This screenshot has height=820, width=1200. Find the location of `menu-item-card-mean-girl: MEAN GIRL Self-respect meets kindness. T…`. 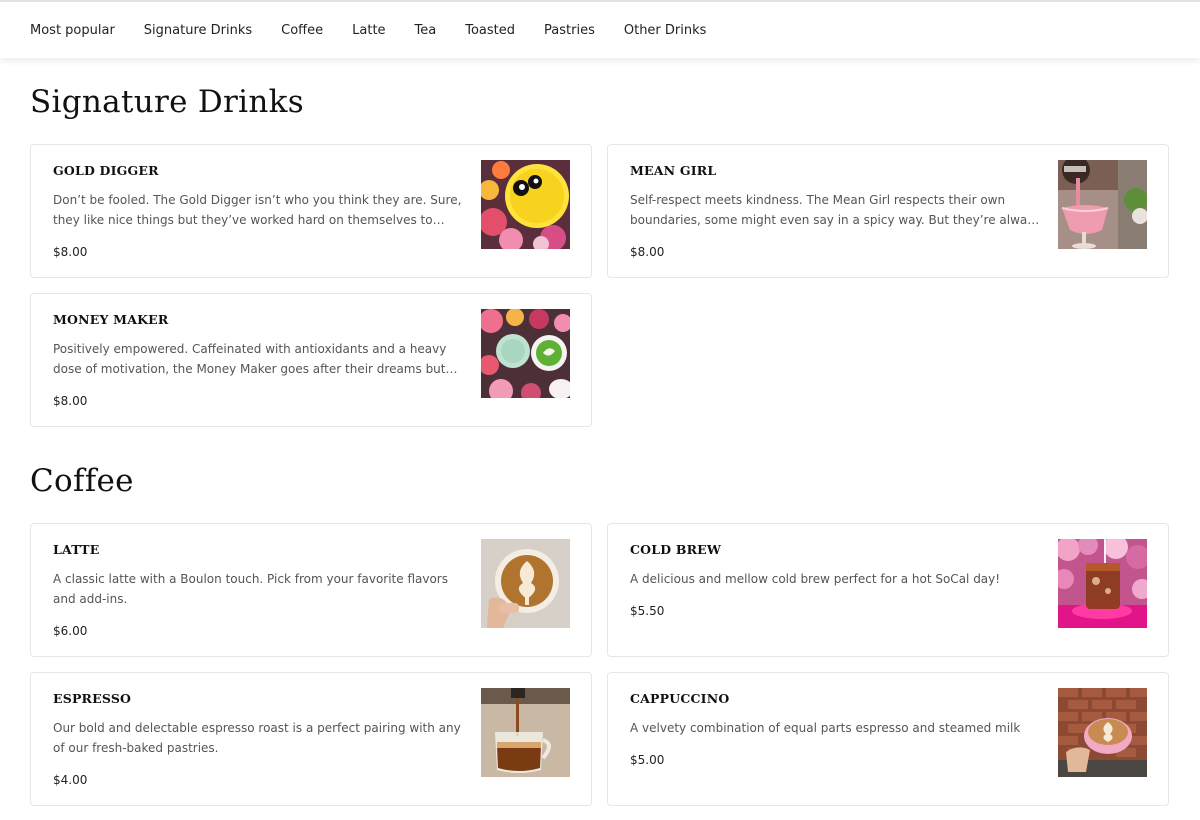

menu-item-card-mean-girl: MEAN GIRL Self-respect meets kindness. T… is located at coordinates (888, 211).